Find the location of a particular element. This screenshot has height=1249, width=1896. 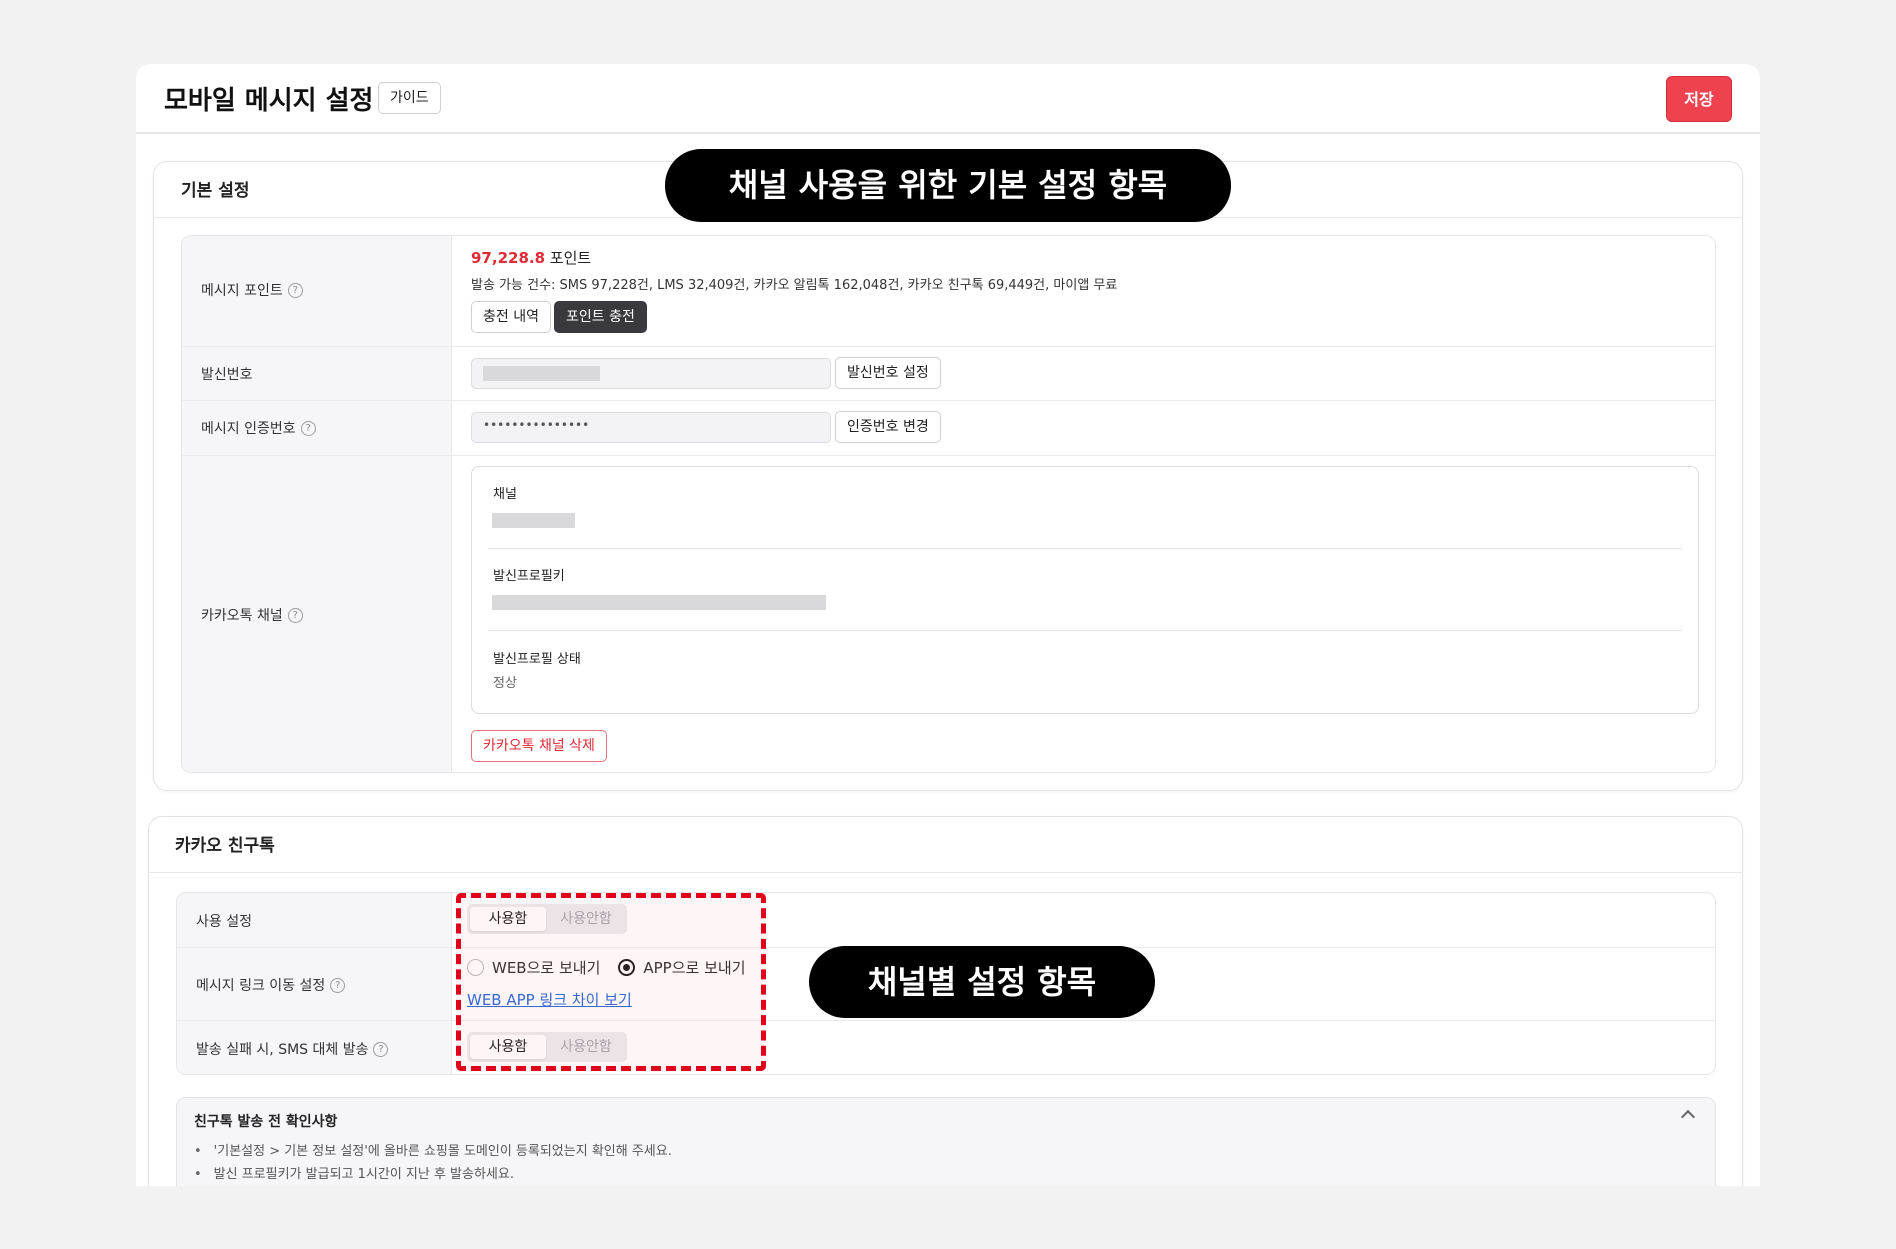

friendtalk-title: 카카오 친구톡 is located at coordinates (225, 846).